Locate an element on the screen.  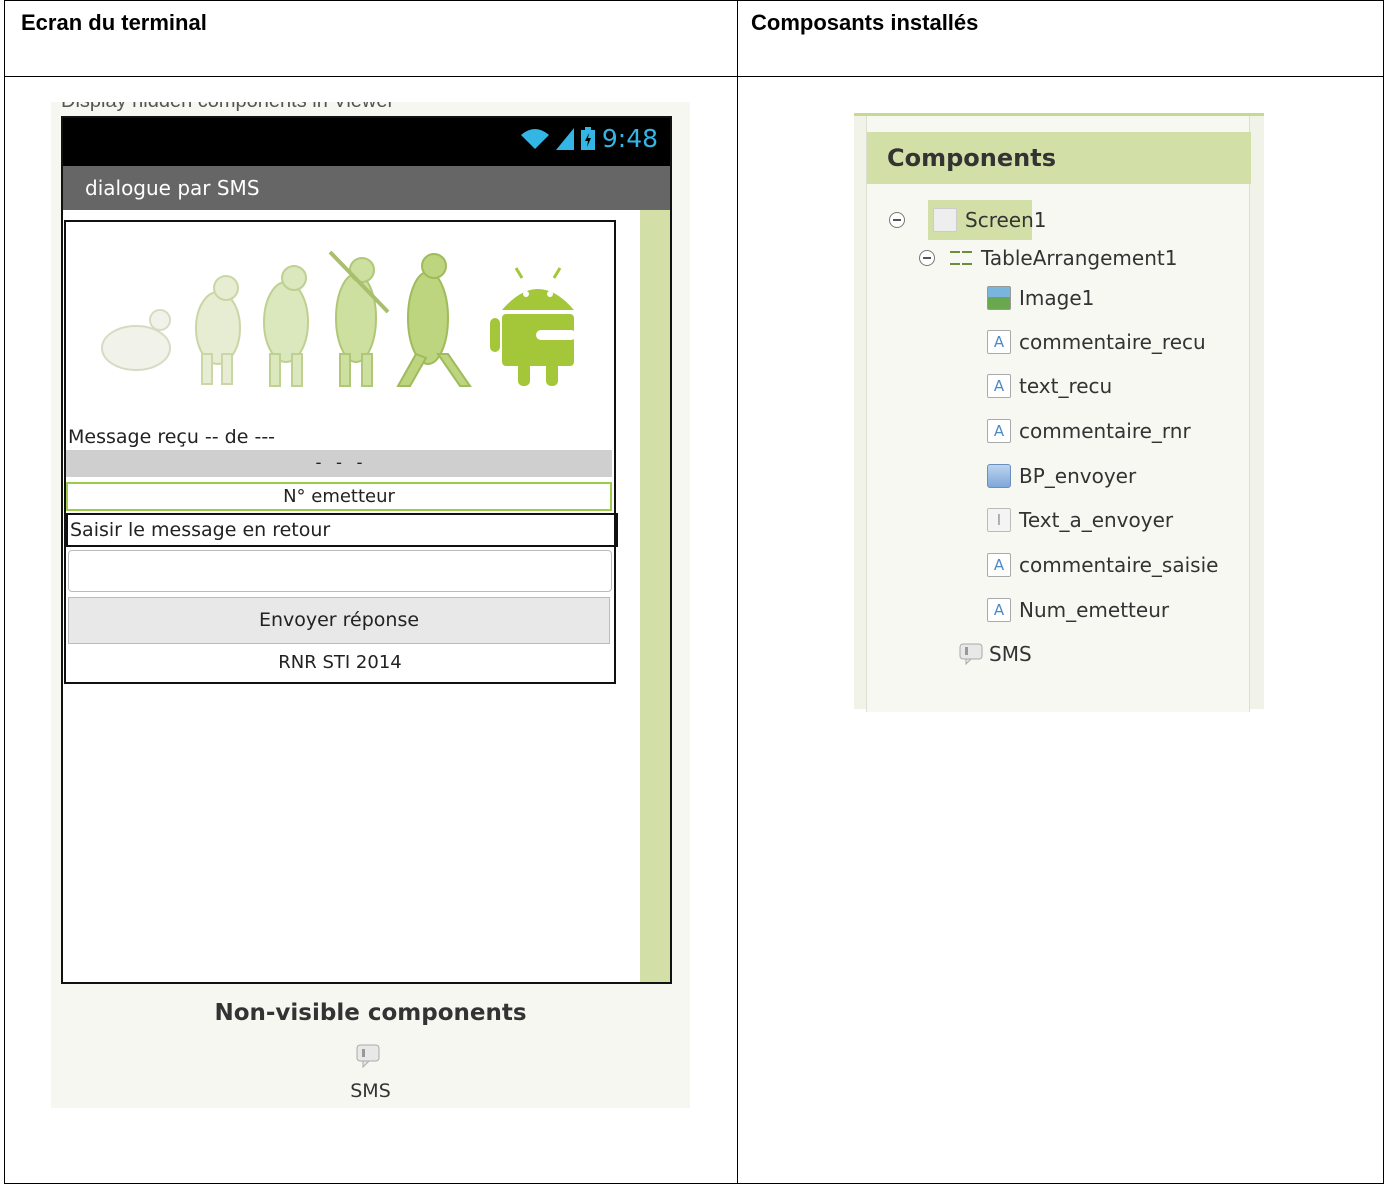
nonvisible-sms-label: SMS is located at coordinates (370, 1091).